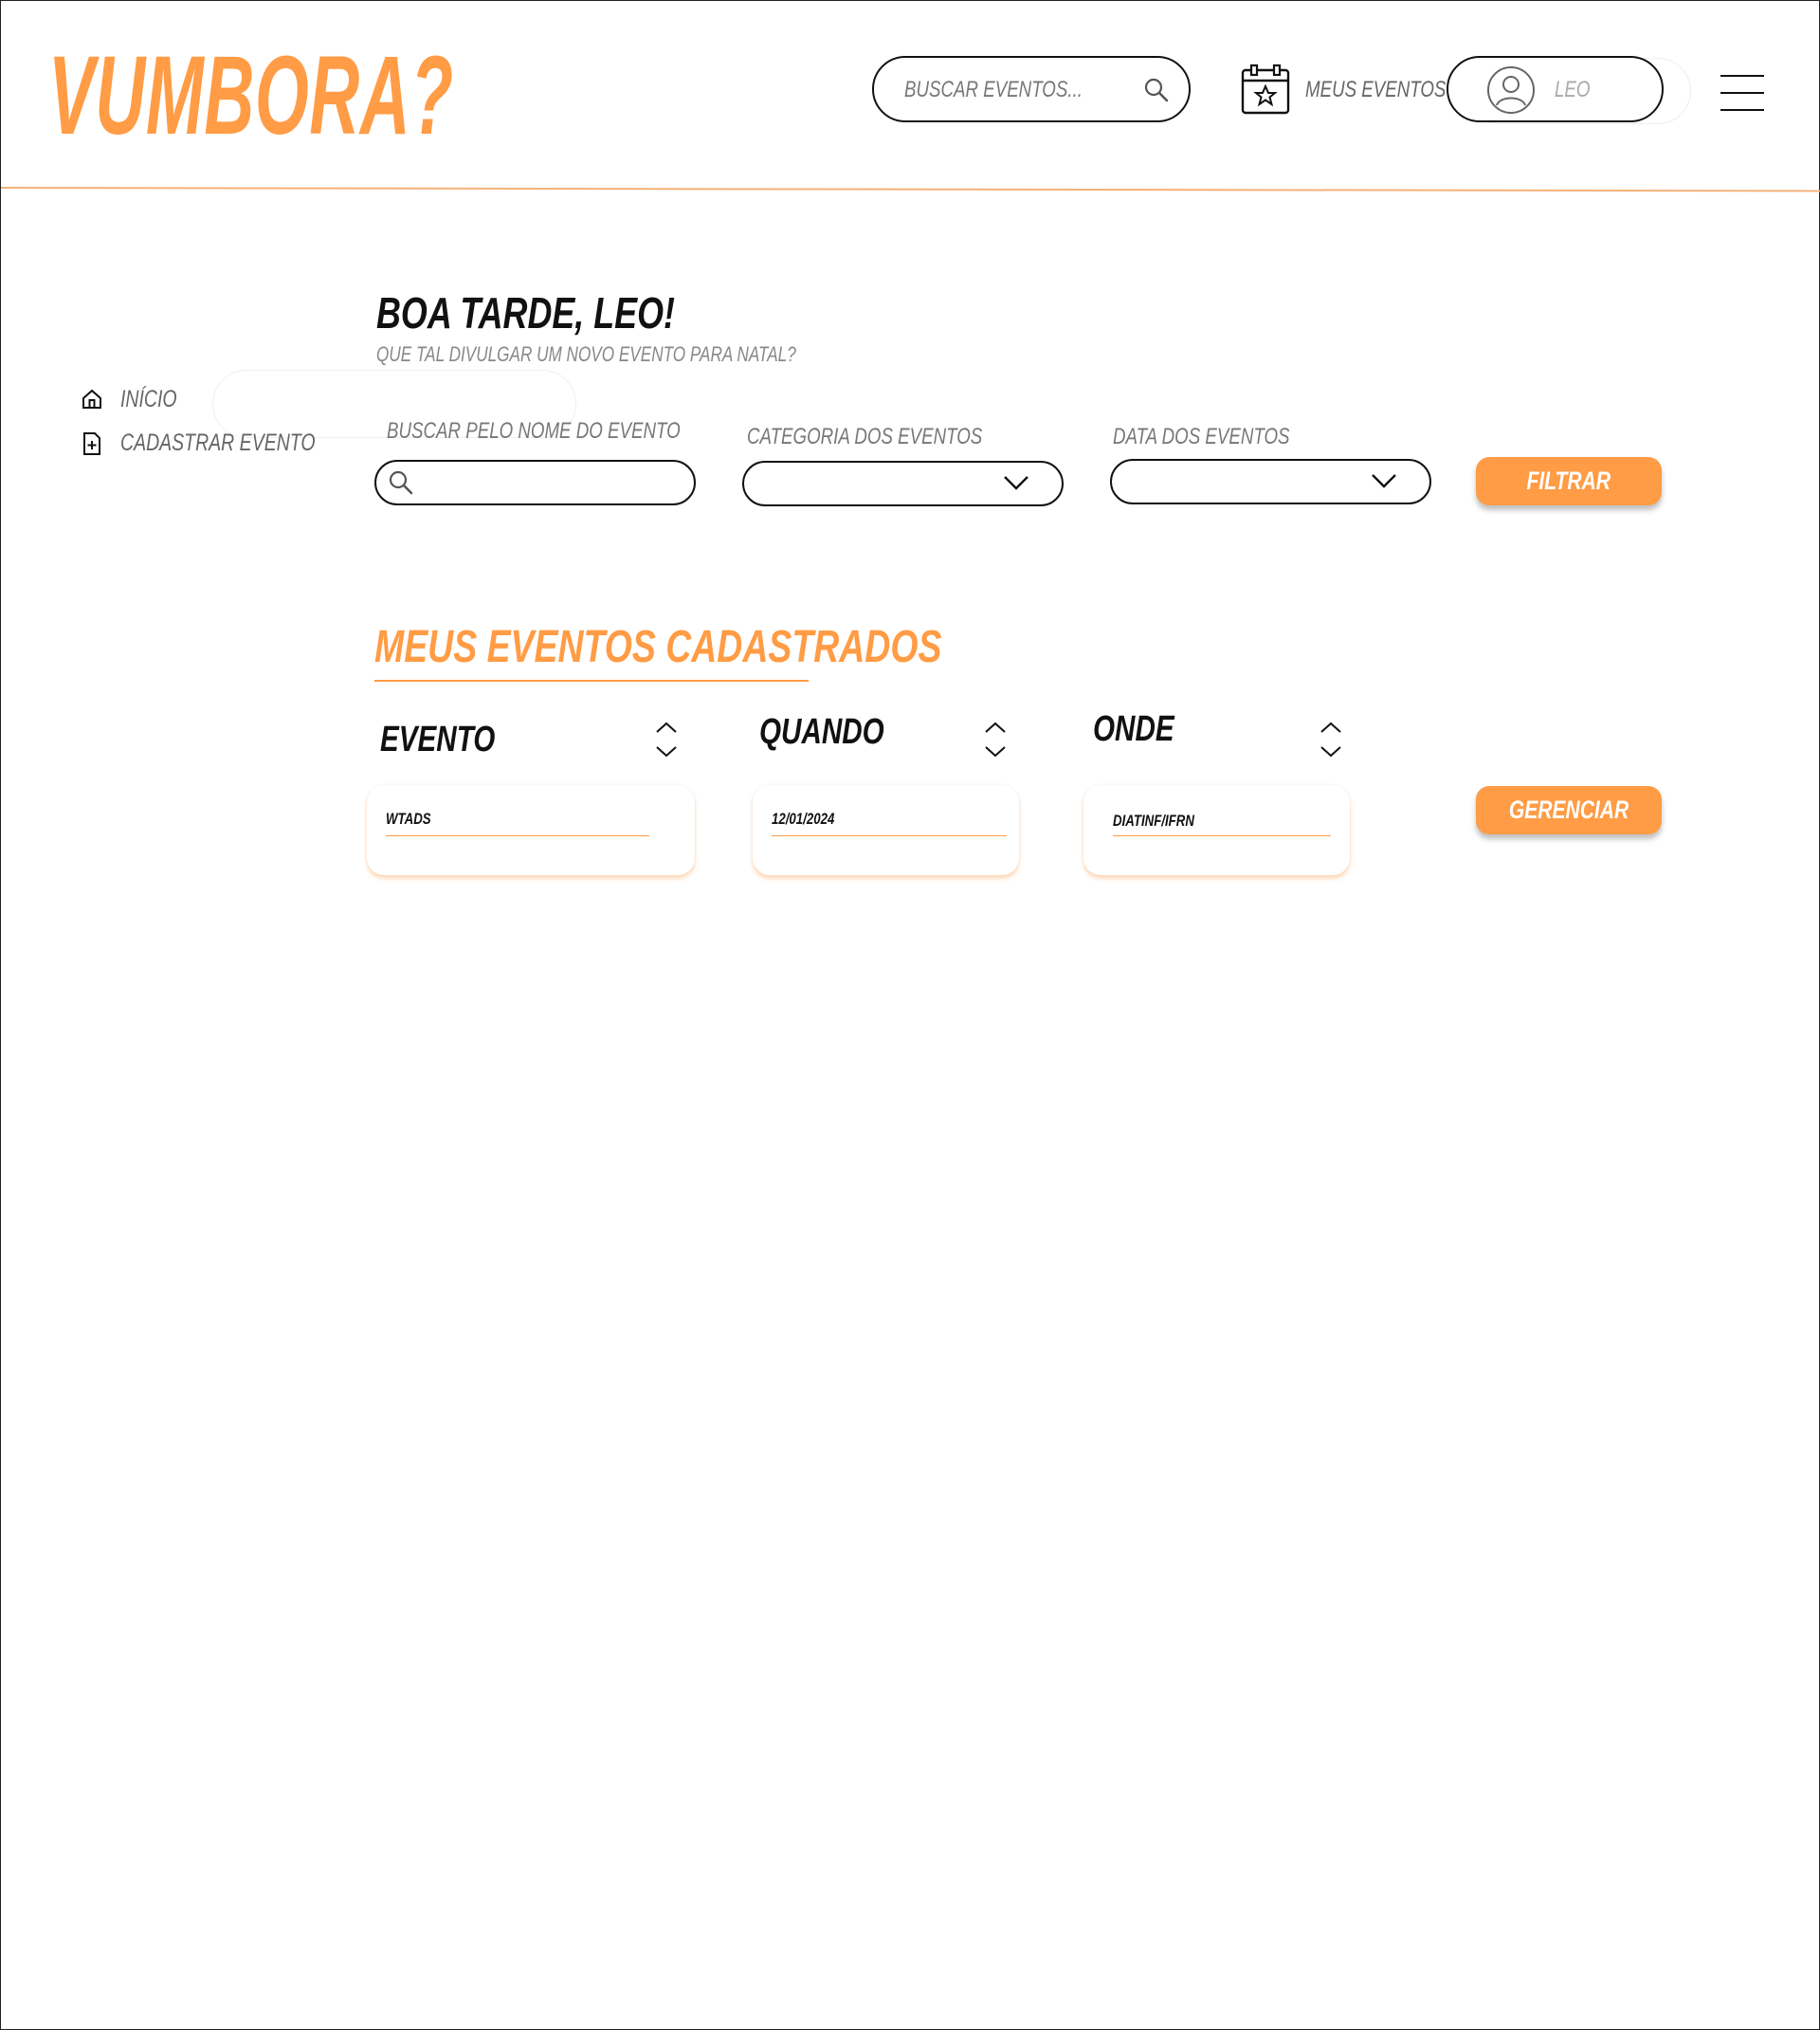  What do you see at coordinates (666, 739) in the screenshot?
I see `sort-evento-icon` at bounding box center [666, 739].